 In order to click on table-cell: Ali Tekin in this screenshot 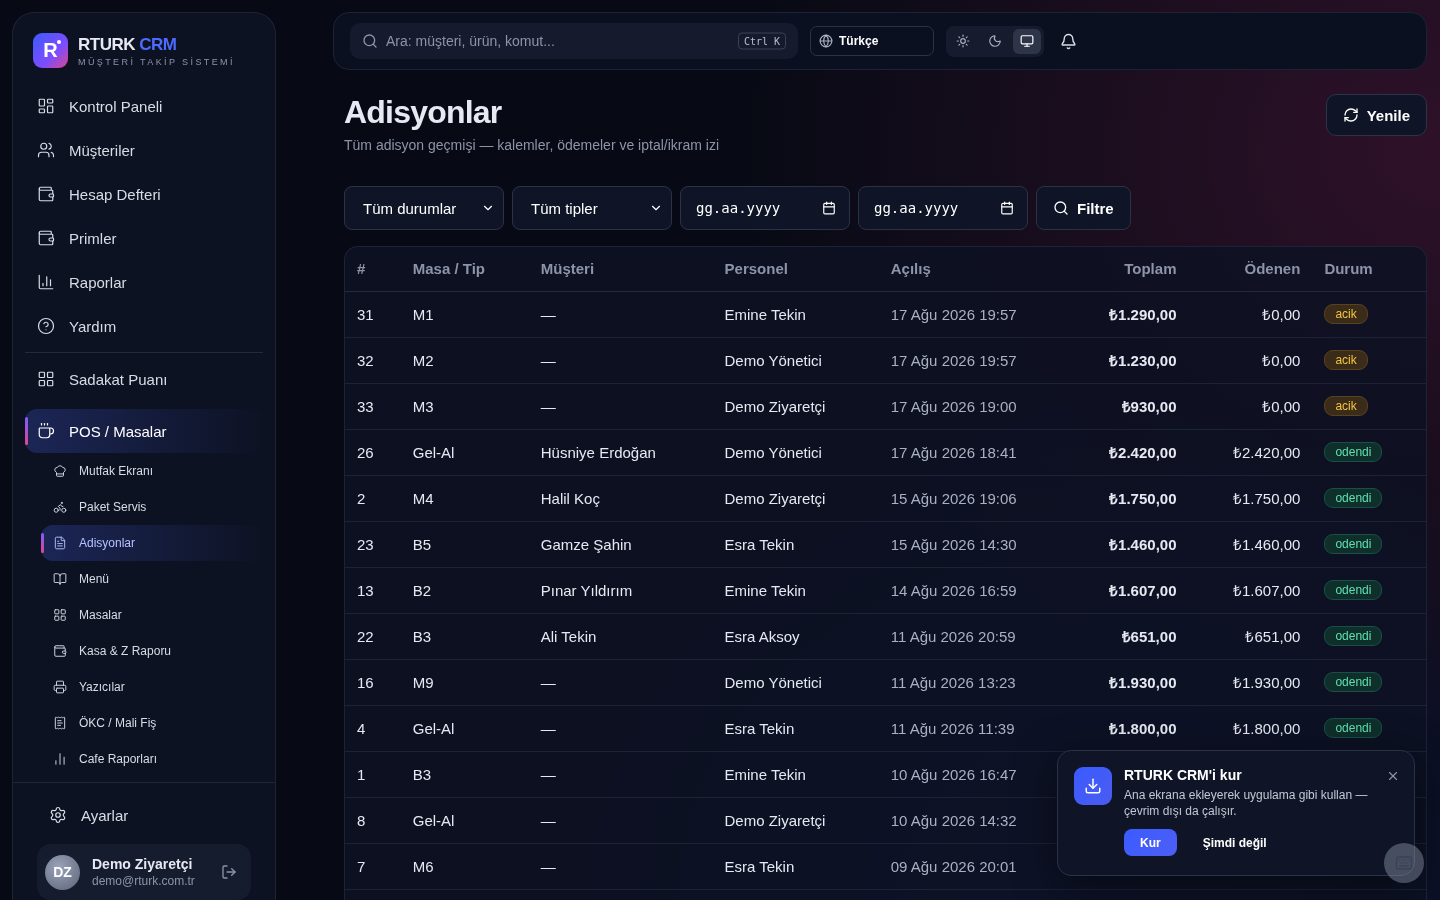, I will do `click(620, 636)`.